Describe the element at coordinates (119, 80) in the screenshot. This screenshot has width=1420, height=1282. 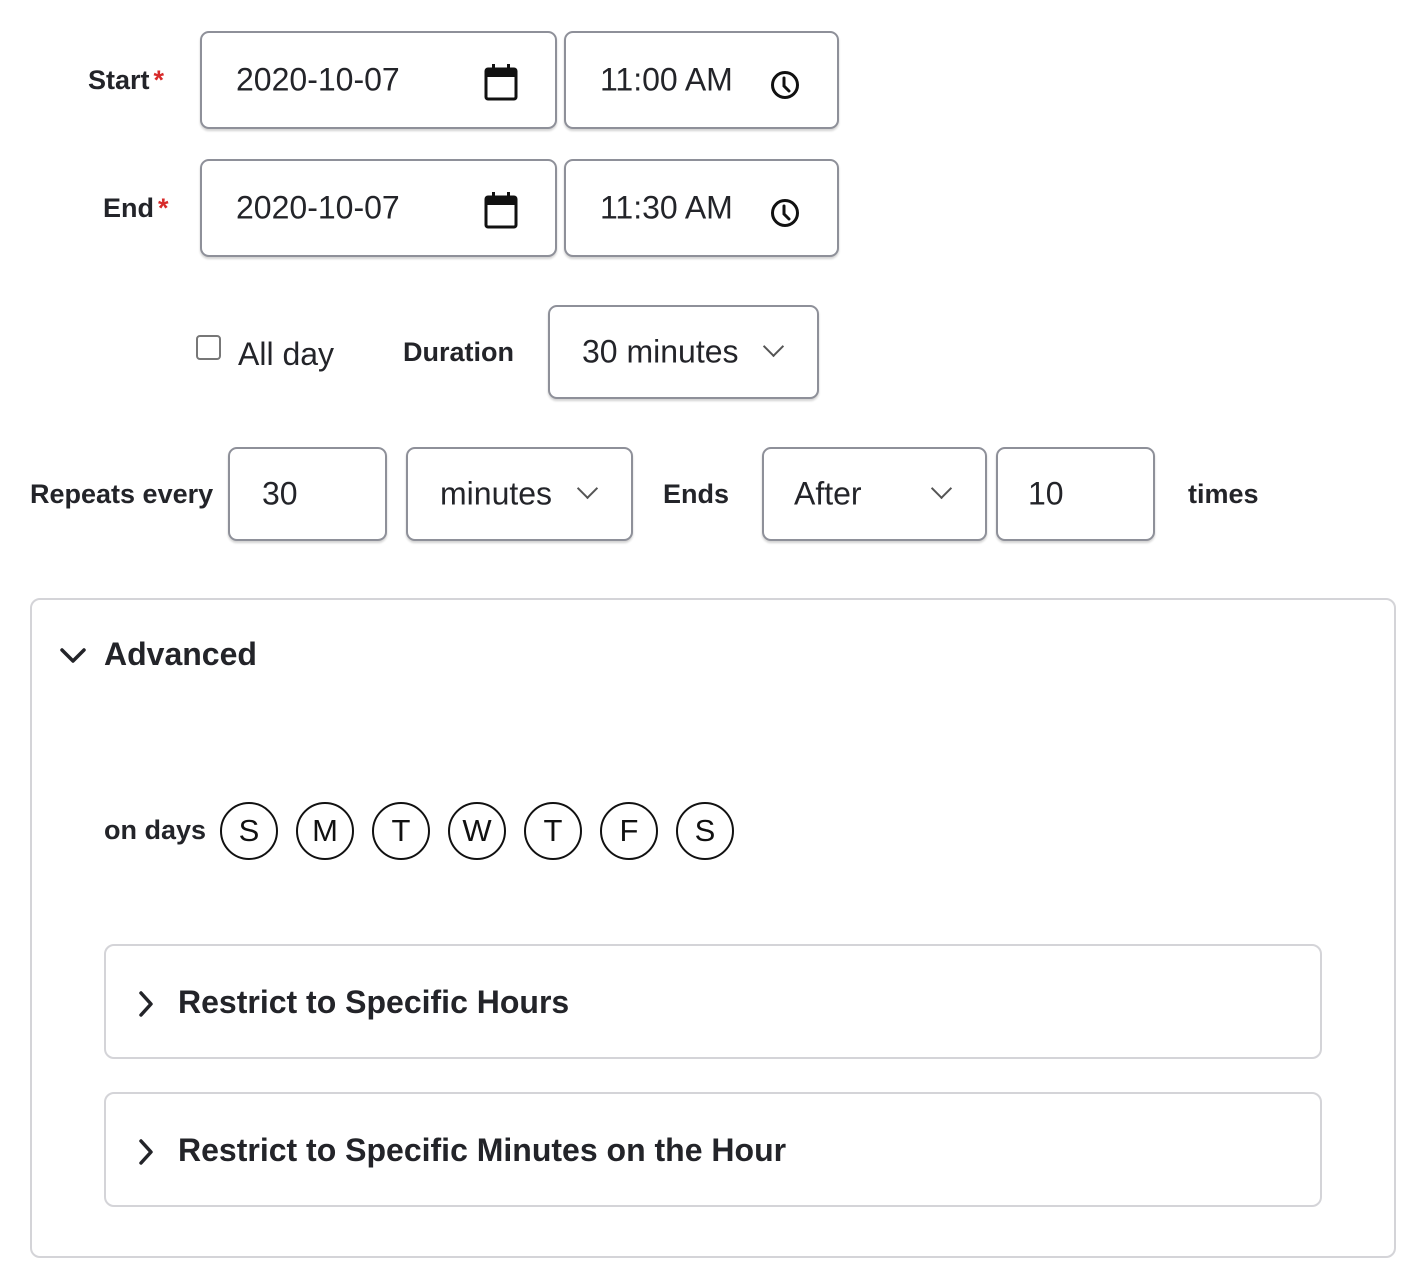
I see `start-label-text: Start` at that location.